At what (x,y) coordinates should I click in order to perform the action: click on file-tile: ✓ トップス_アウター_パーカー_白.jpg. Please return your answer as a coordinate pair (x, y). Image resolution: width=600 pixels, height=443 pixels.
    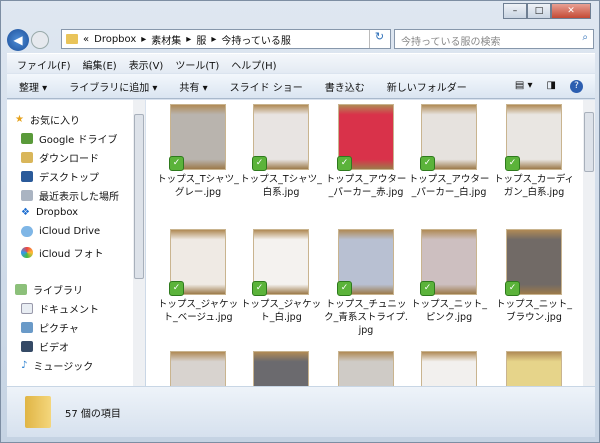
    Looking at the image, I should click on (449, 151).